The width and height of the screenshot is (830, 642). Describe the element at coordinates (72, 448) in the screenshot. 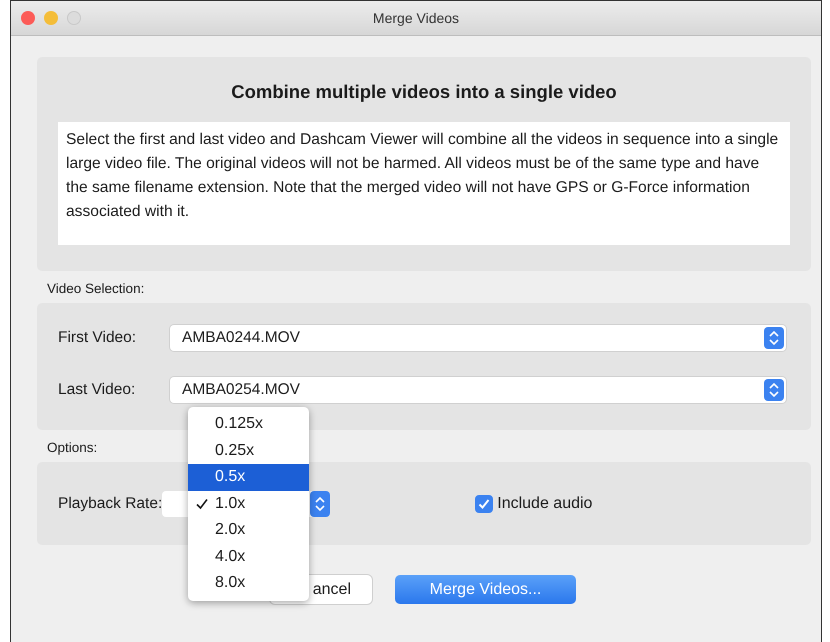

I see `section-label: Options:` at that location.